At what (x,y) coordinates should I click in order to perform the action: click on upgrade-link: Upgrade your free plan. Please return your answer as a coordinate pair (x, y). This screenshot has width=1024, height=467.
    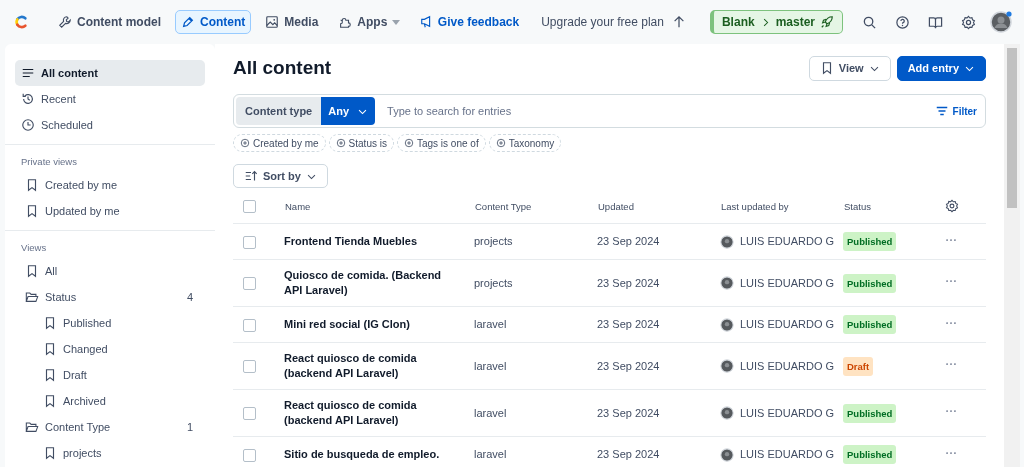
    Looking at the image, I should click on (613, 22).